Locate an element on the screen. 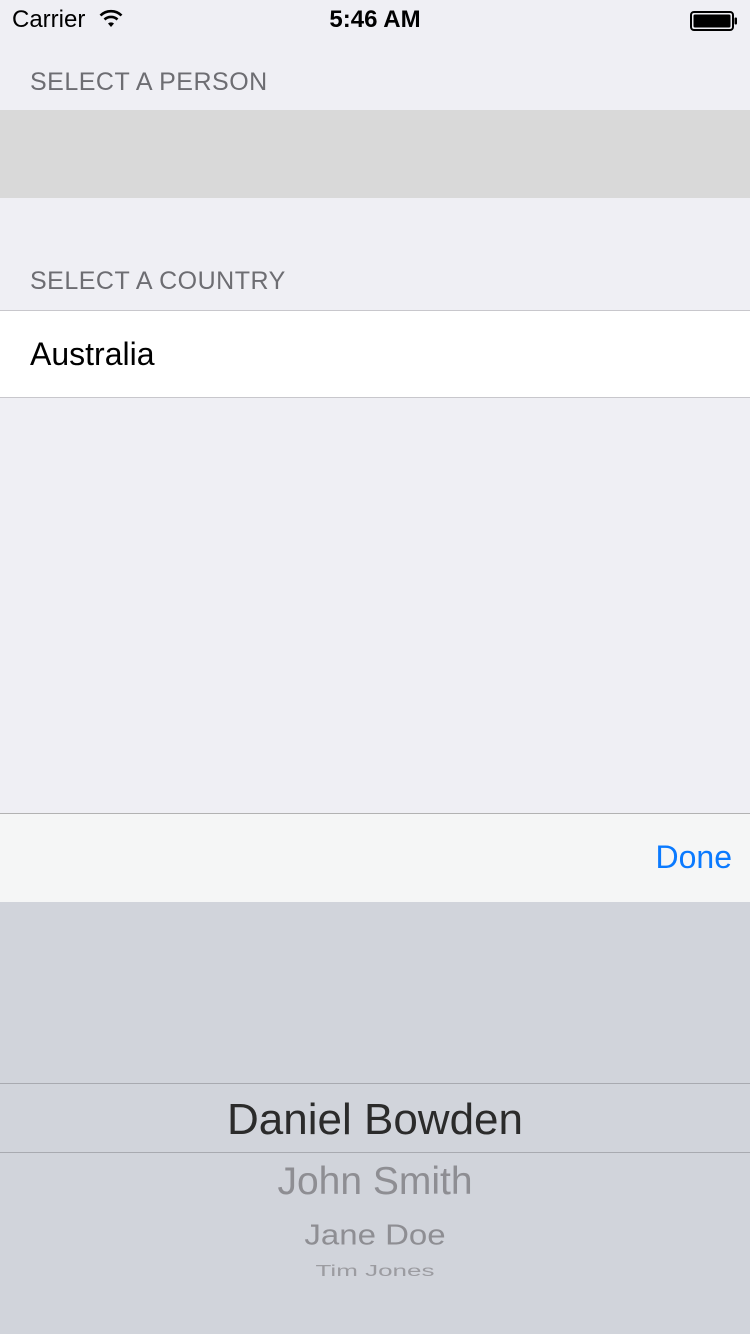 The width and height of the screenshot is (750, 1334). picker-row: John Smith is located at coordinates (375, 1182).